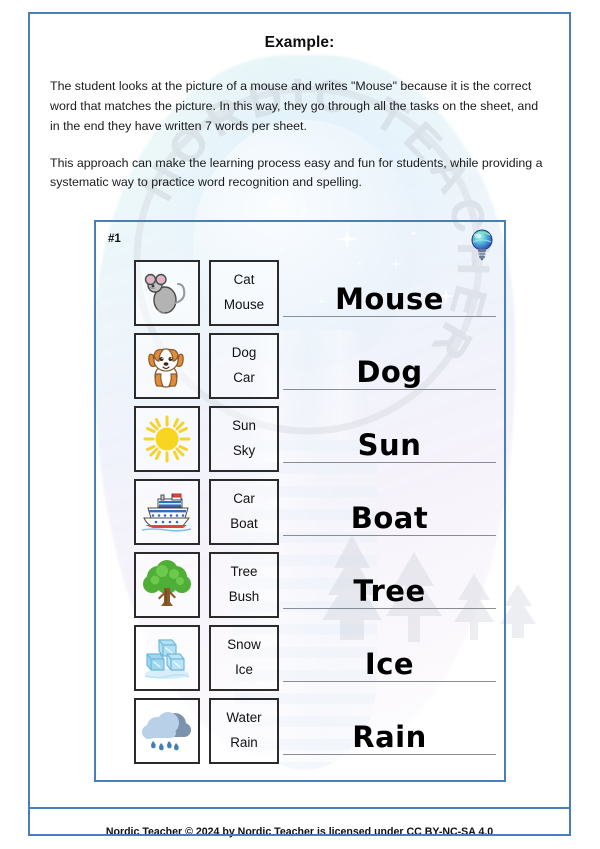  I want to click on answer-word: Rain, so click(389, 736).